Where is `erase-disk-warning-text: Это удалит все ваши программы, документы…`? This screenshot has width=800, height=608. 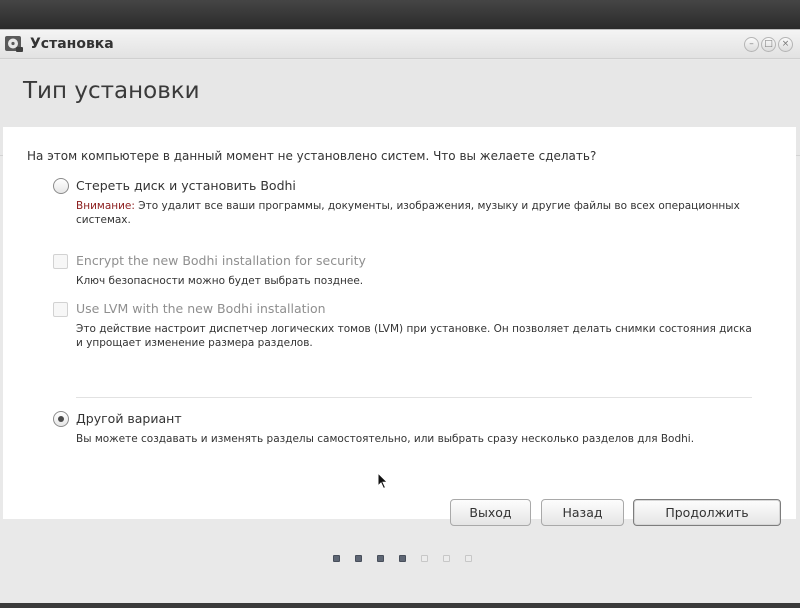
erase-disk-warning-text: Это удалит все ваши программы, документы… is located at coordinates (408, 213).